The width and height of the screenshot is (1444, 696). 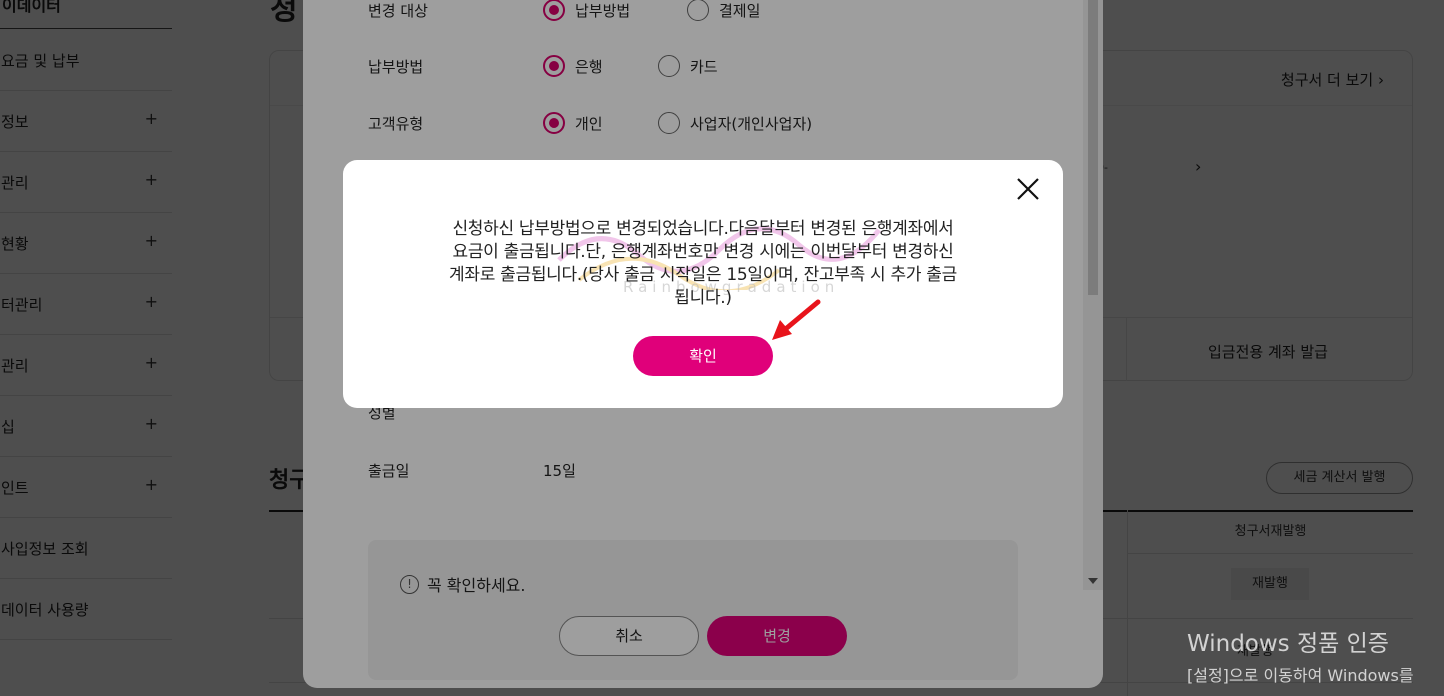 I want to click on windows-activation-subtitle: [설정]으로 이동하여 Windows를, so click(x=1300, y=675).